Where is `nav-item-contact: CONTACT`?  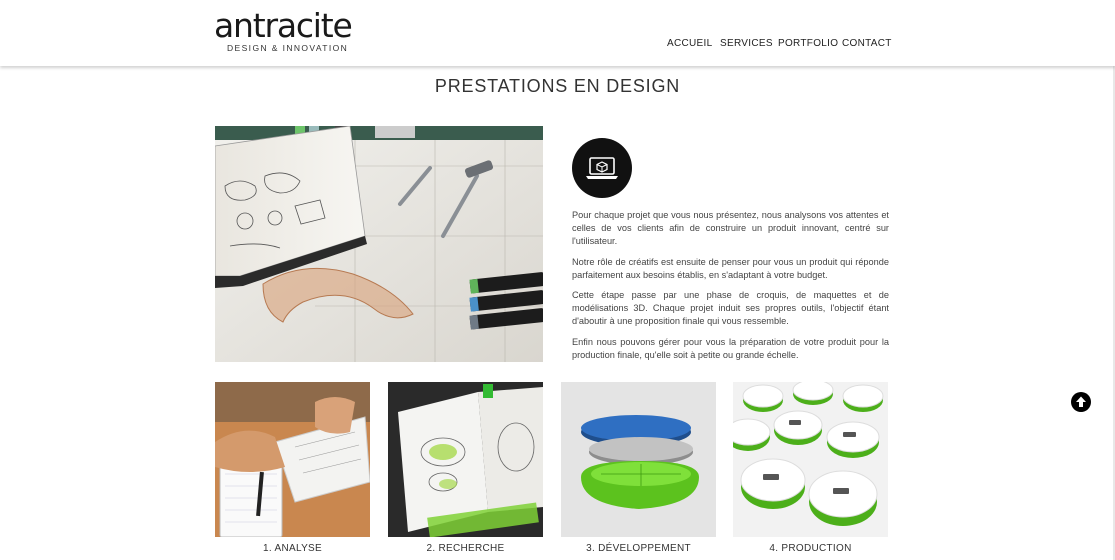
nav-item-contact: CONTACT is located at coordinates (867, 43).